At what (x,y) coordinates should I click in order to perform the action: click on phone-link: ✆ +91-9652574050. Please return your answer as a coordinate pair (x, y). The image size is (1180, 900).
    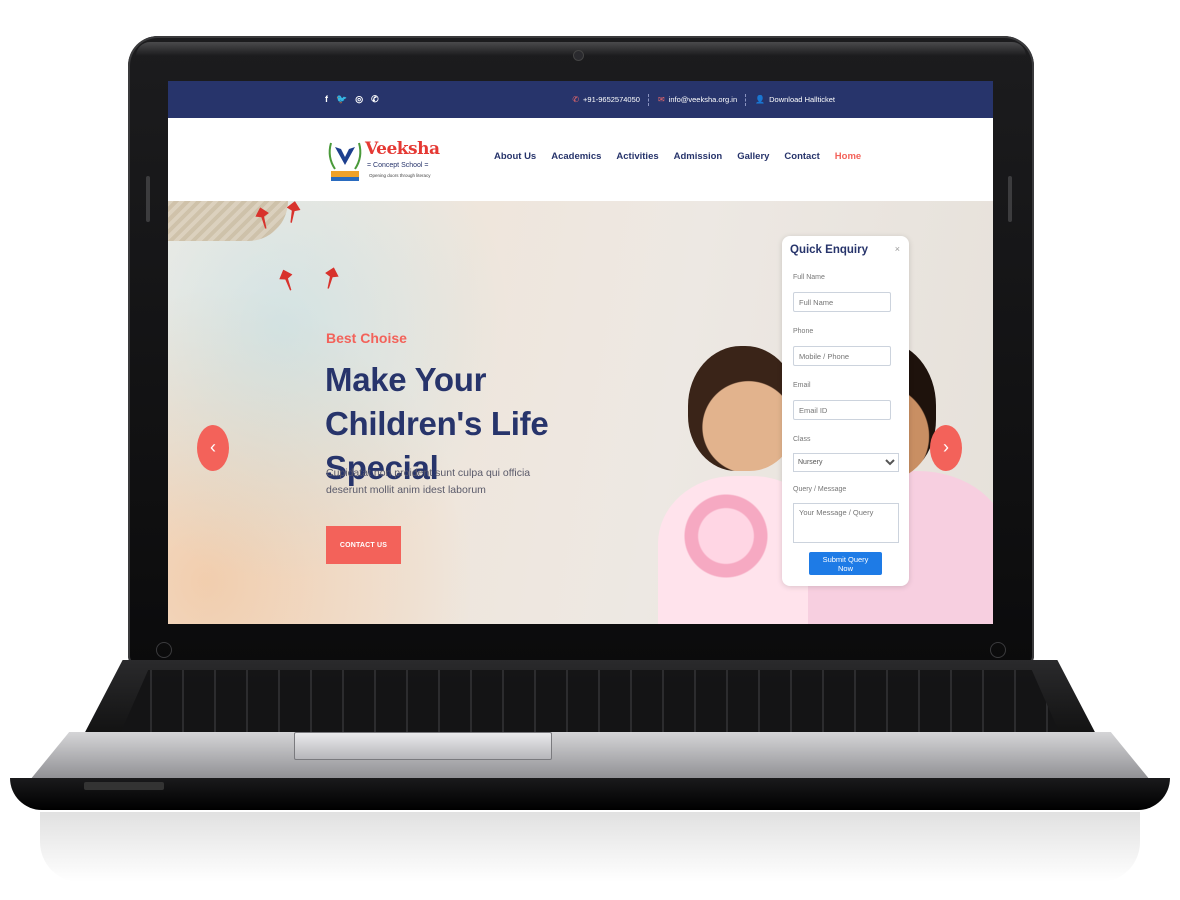
    Looking at the image, I should click on (606, 100).